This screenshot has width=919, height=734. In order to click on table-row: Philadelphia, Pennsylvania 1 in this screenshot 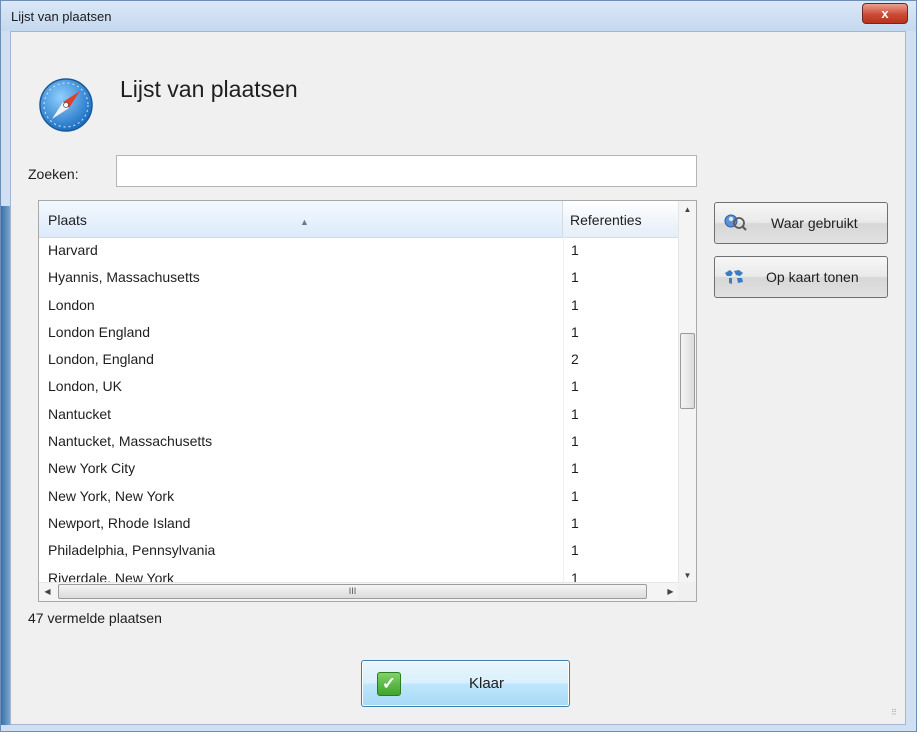, I will do `click(359, 551)`.